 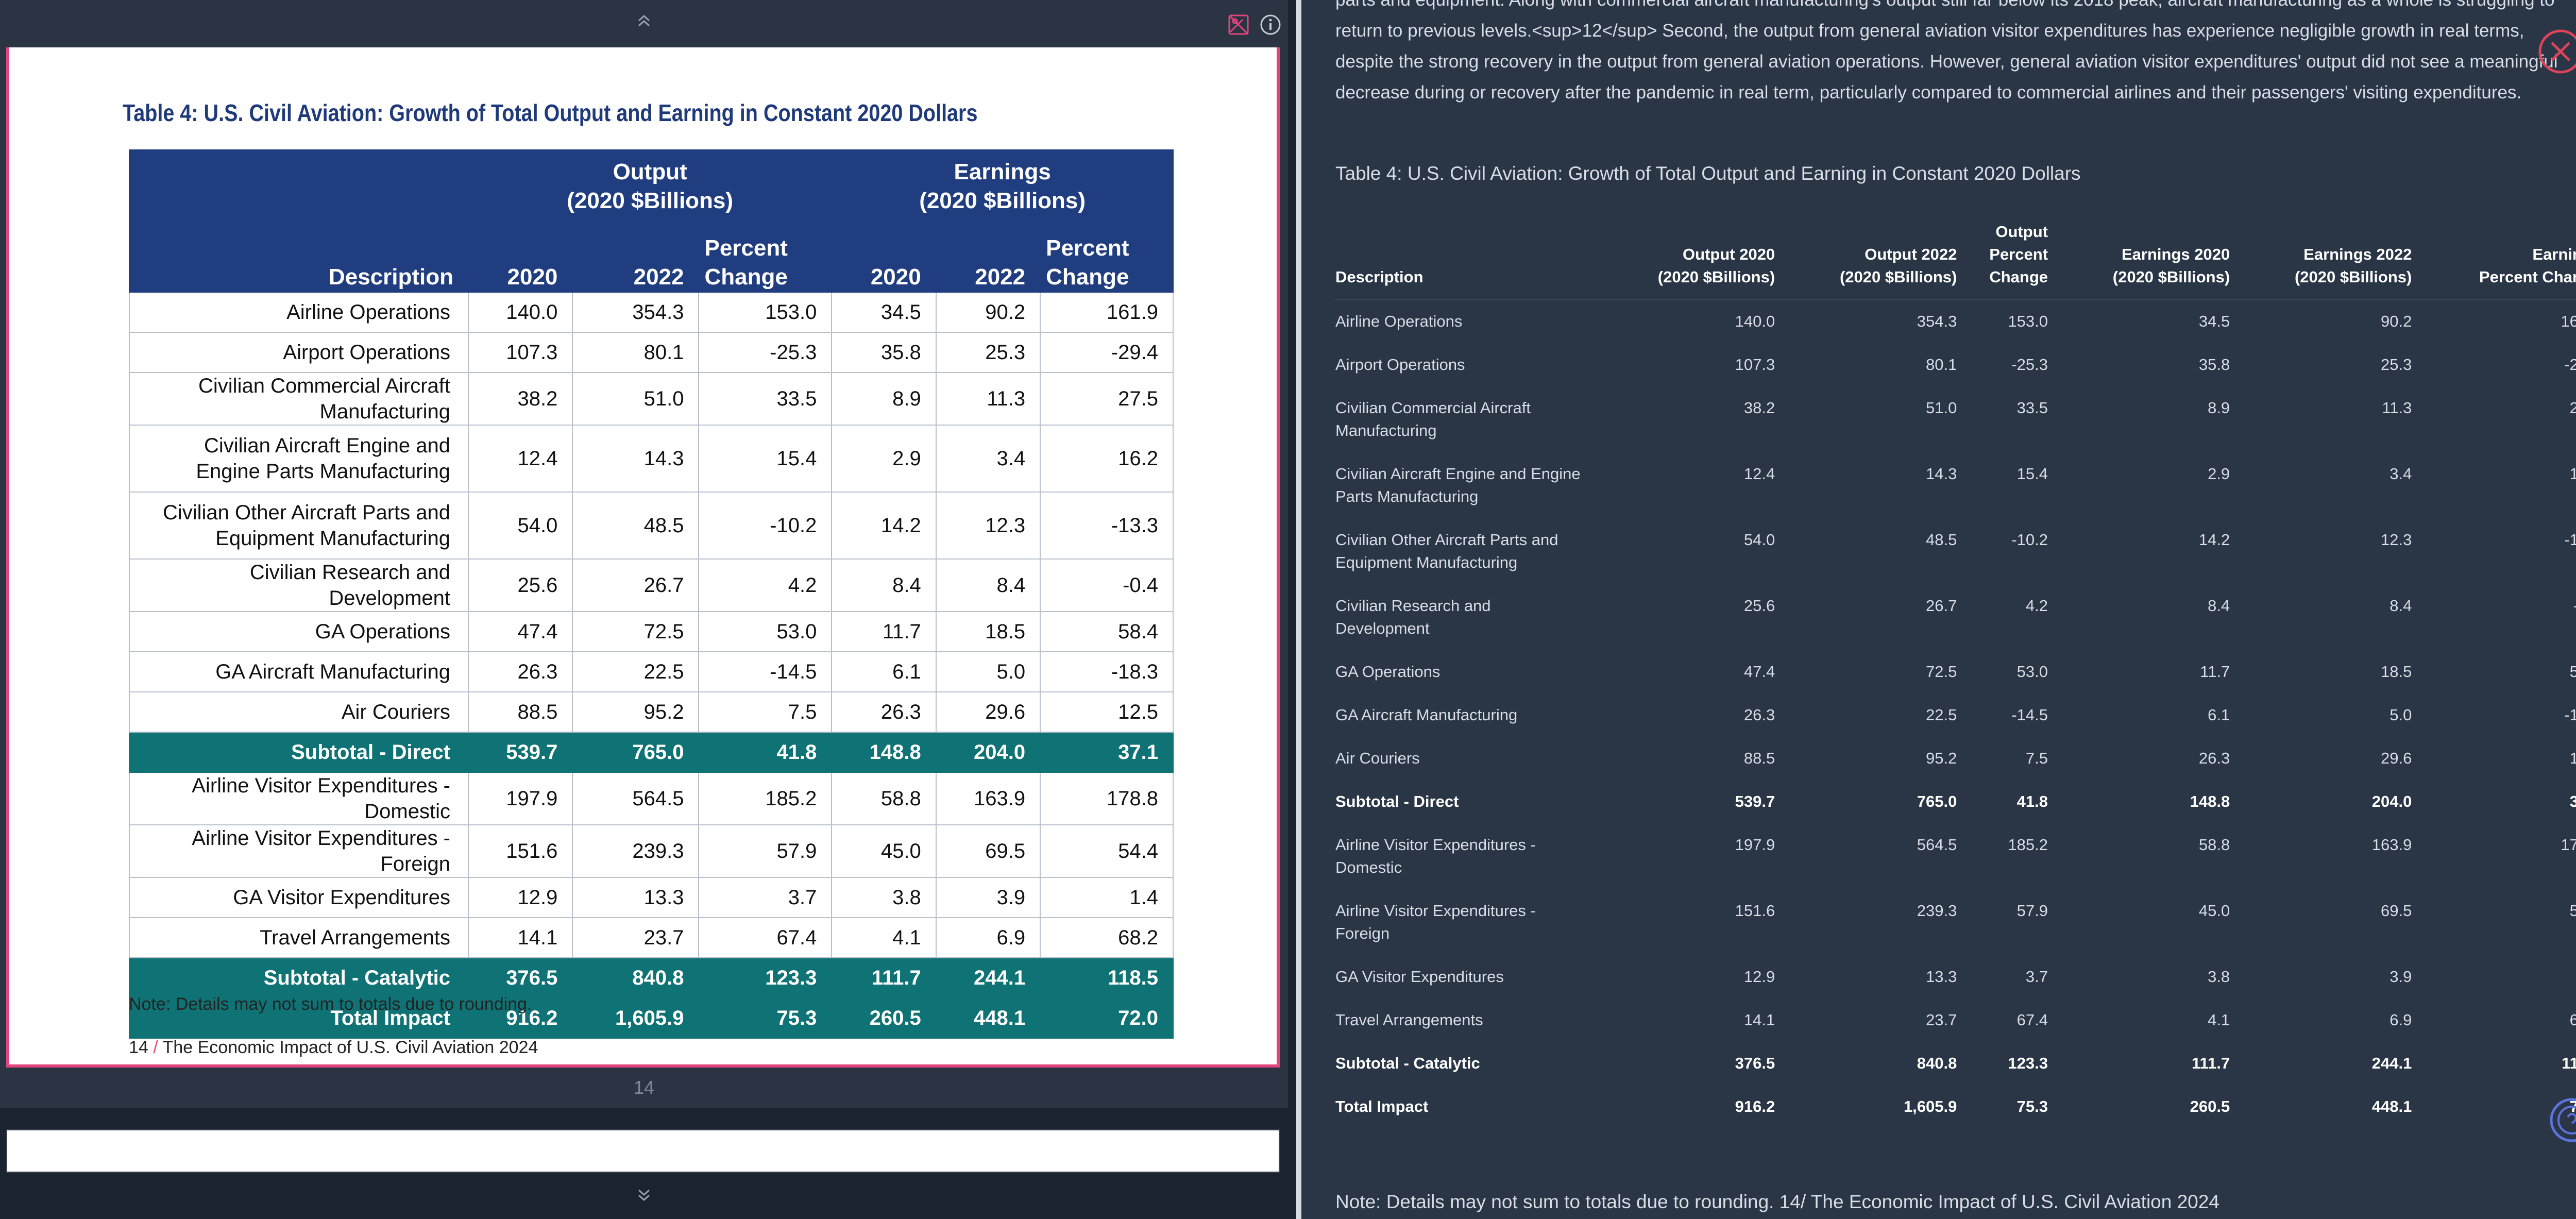 What do you see at coordinates (643, 1151) in the screenshot?
I see `next-page-preview` at bounding box center [643, 1151].